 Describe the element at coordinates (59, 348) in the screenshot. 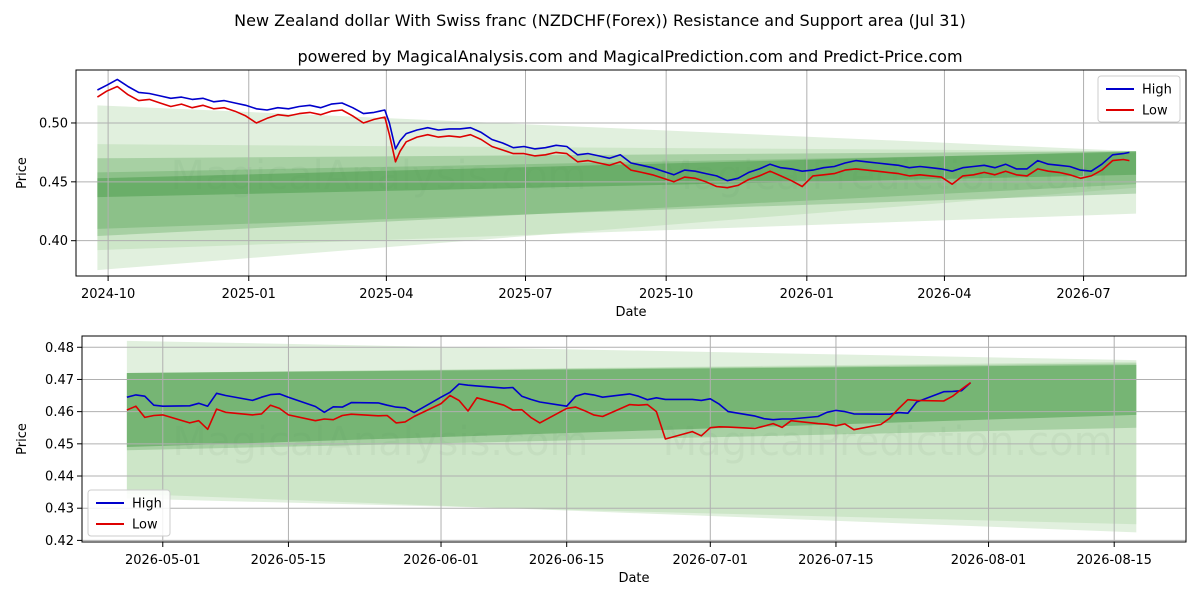

I see `y-tick-label: 0.48` at that location.